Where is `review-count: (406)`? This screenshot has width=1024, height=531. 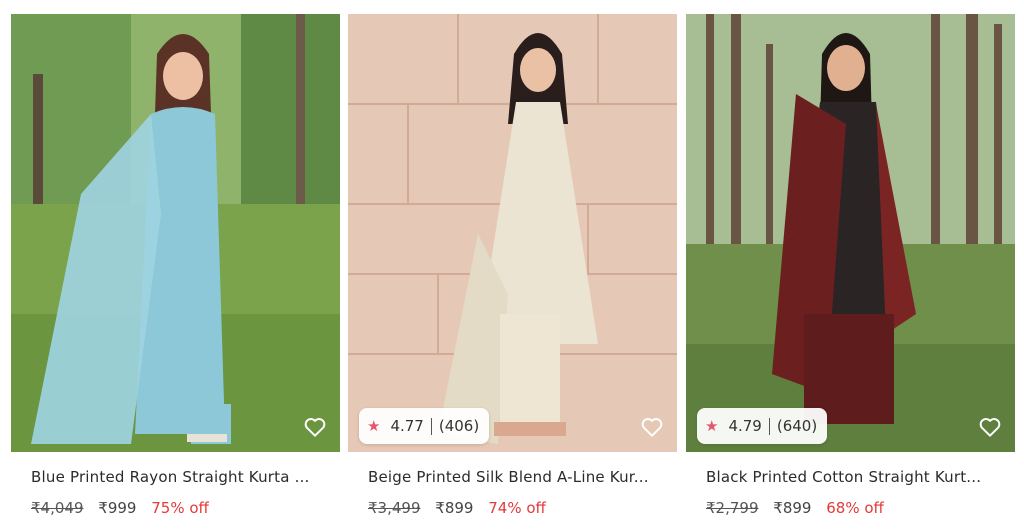
review-count: (406) is located at coordinates (459, 426).